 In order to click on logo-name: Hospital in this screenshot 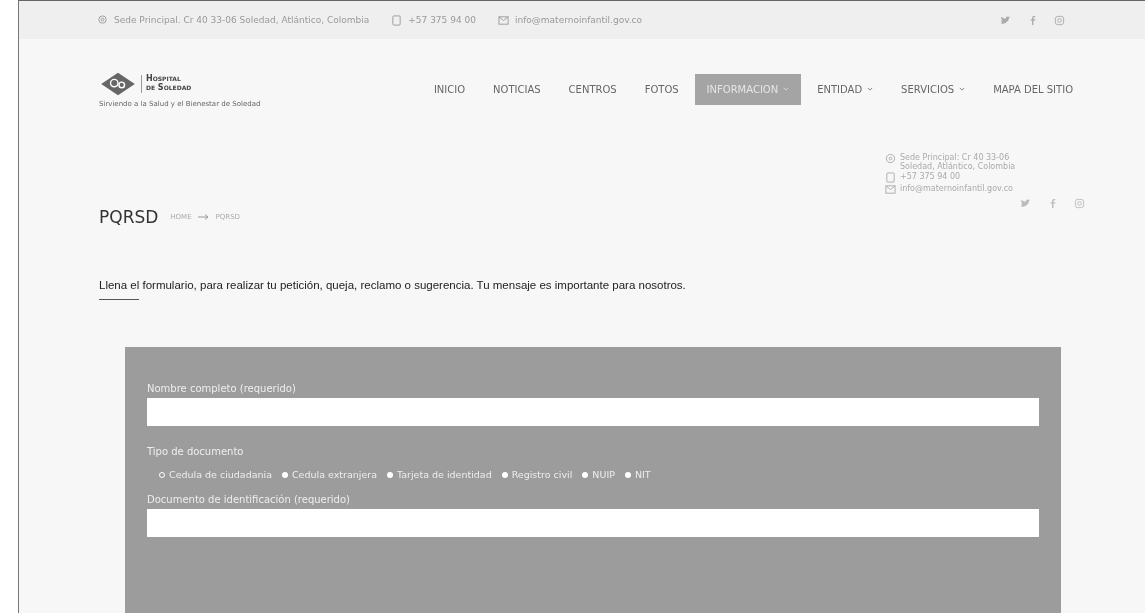, I will do `click(163, 79)`.